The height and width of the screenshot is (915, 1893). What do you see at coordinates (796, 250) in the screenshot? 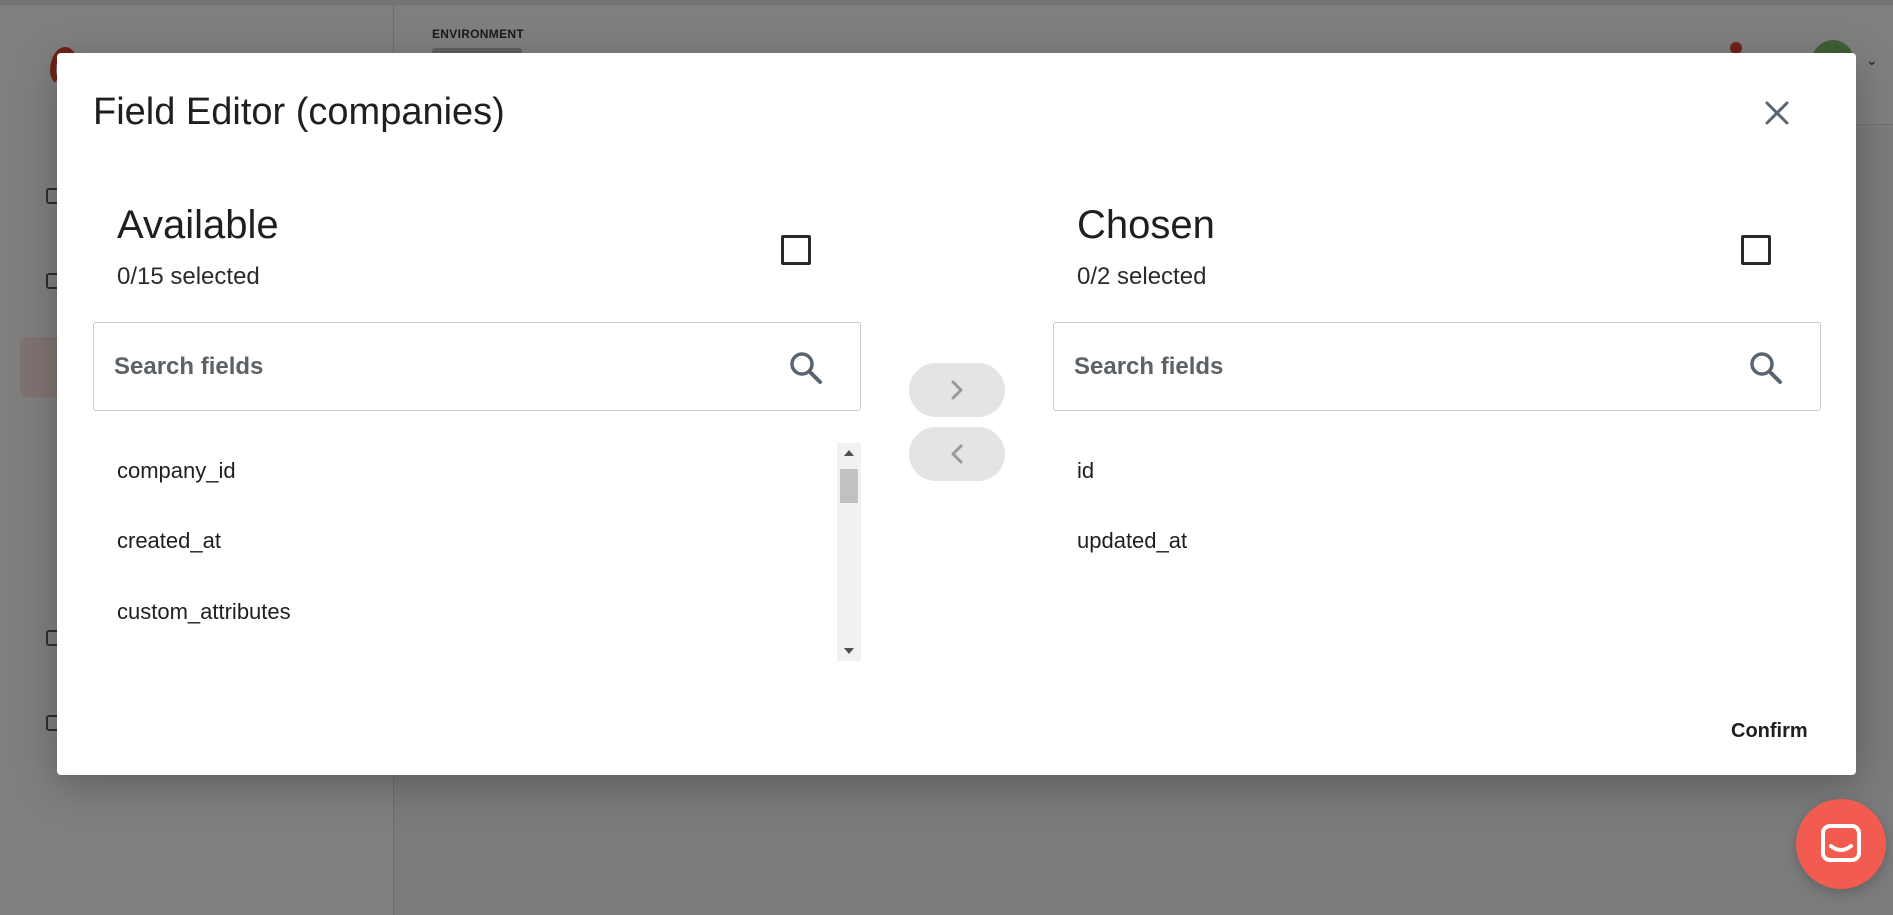
I see `available-select-all-checkbox` at bounding box center [796, 250].